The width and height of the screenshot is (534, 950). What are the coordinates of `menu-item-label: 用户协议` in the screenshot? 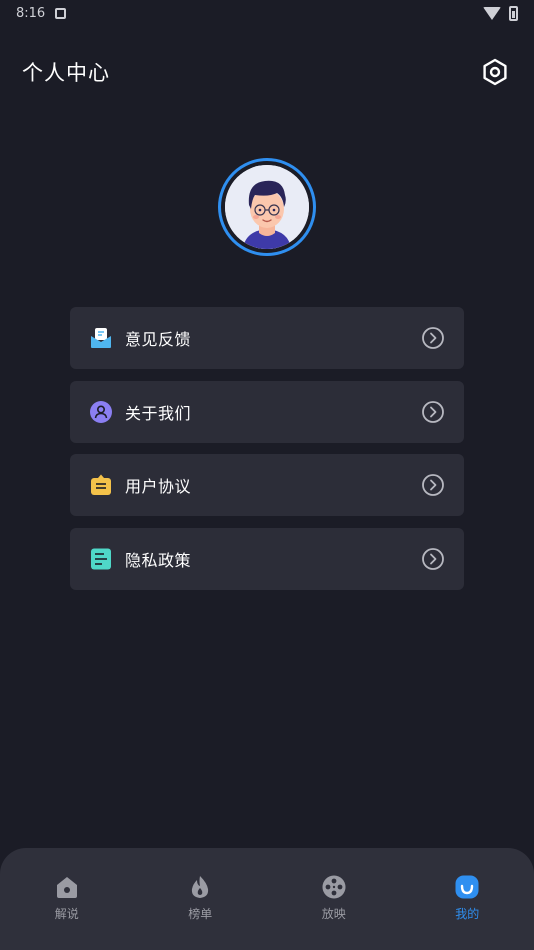 It's located at (158, 486).